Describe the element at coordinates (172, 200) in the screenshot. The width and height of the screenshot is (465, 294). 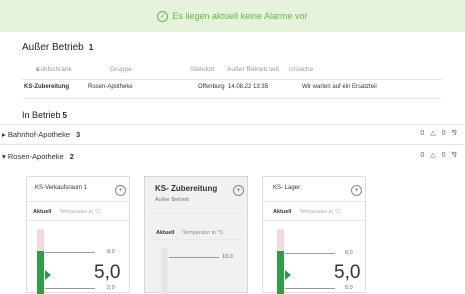
I see `card-status: Außer Betrieb` at that location.